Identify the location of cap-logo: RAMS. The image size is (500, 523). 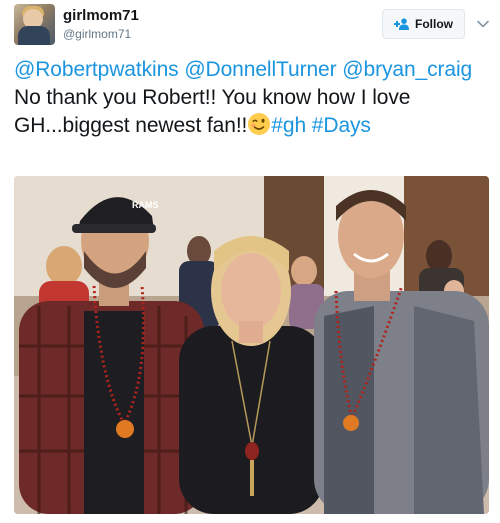
(145, 205).